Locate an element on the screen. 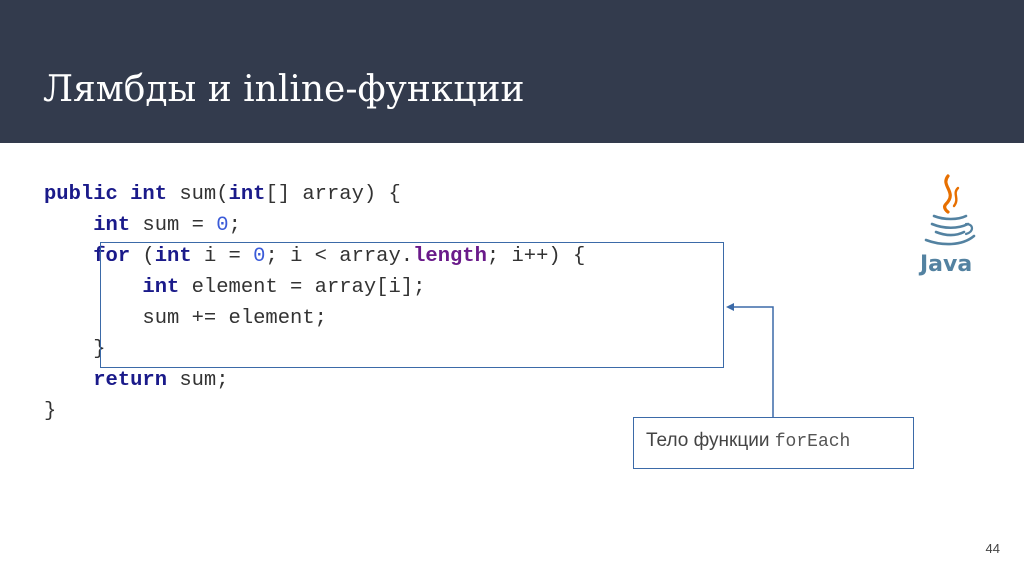 This screenshot has width=1024, height=576. code-token: 0 is located at coordinates (222, 225).